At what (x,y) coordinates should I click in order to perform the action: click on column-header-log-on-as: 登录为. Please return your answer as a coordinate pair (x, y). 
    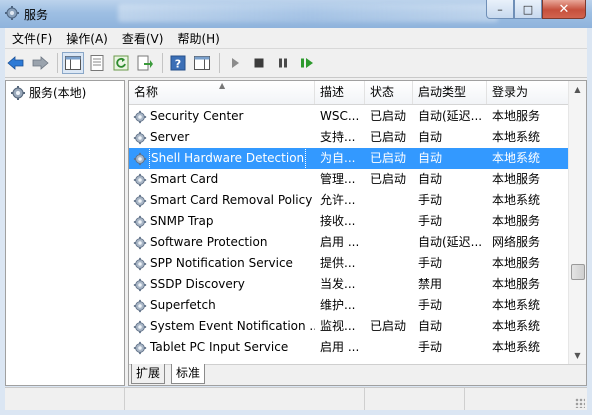
    Looking at the image, I should click on (528, 92).